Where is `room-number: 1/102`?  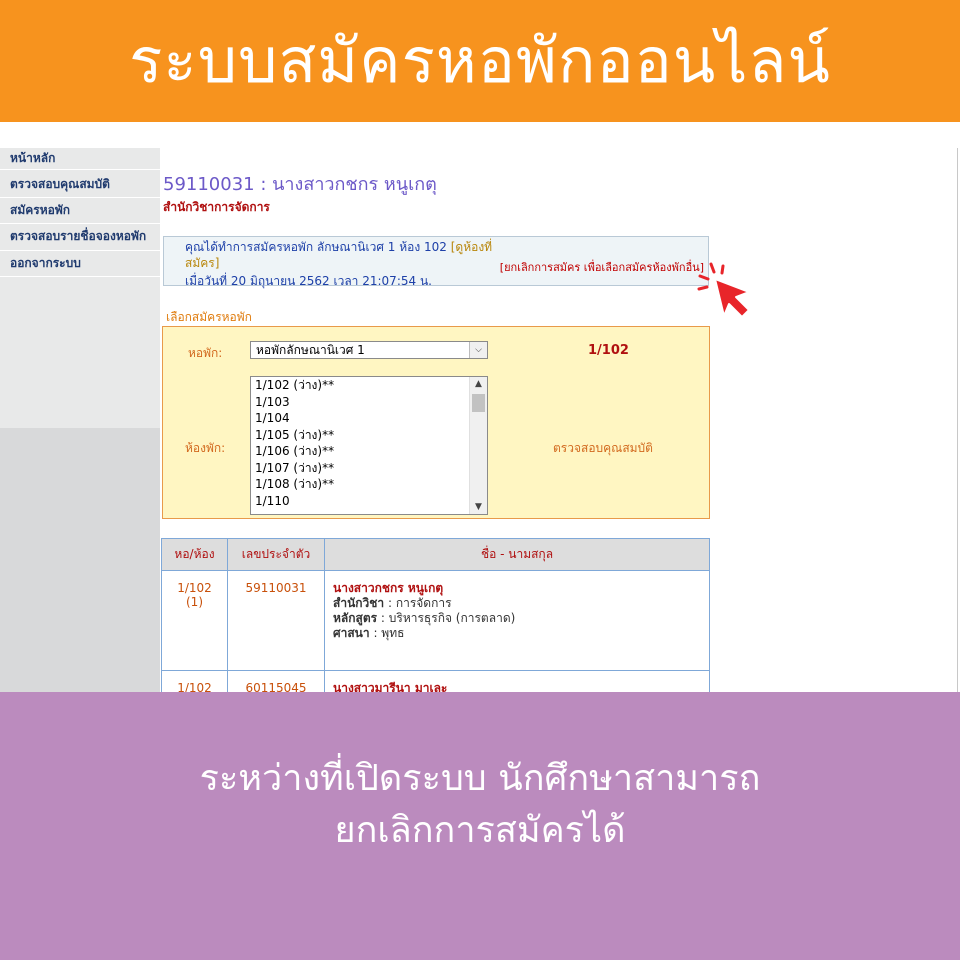
room-number: 1/102 is located at coordinates (194, 588).